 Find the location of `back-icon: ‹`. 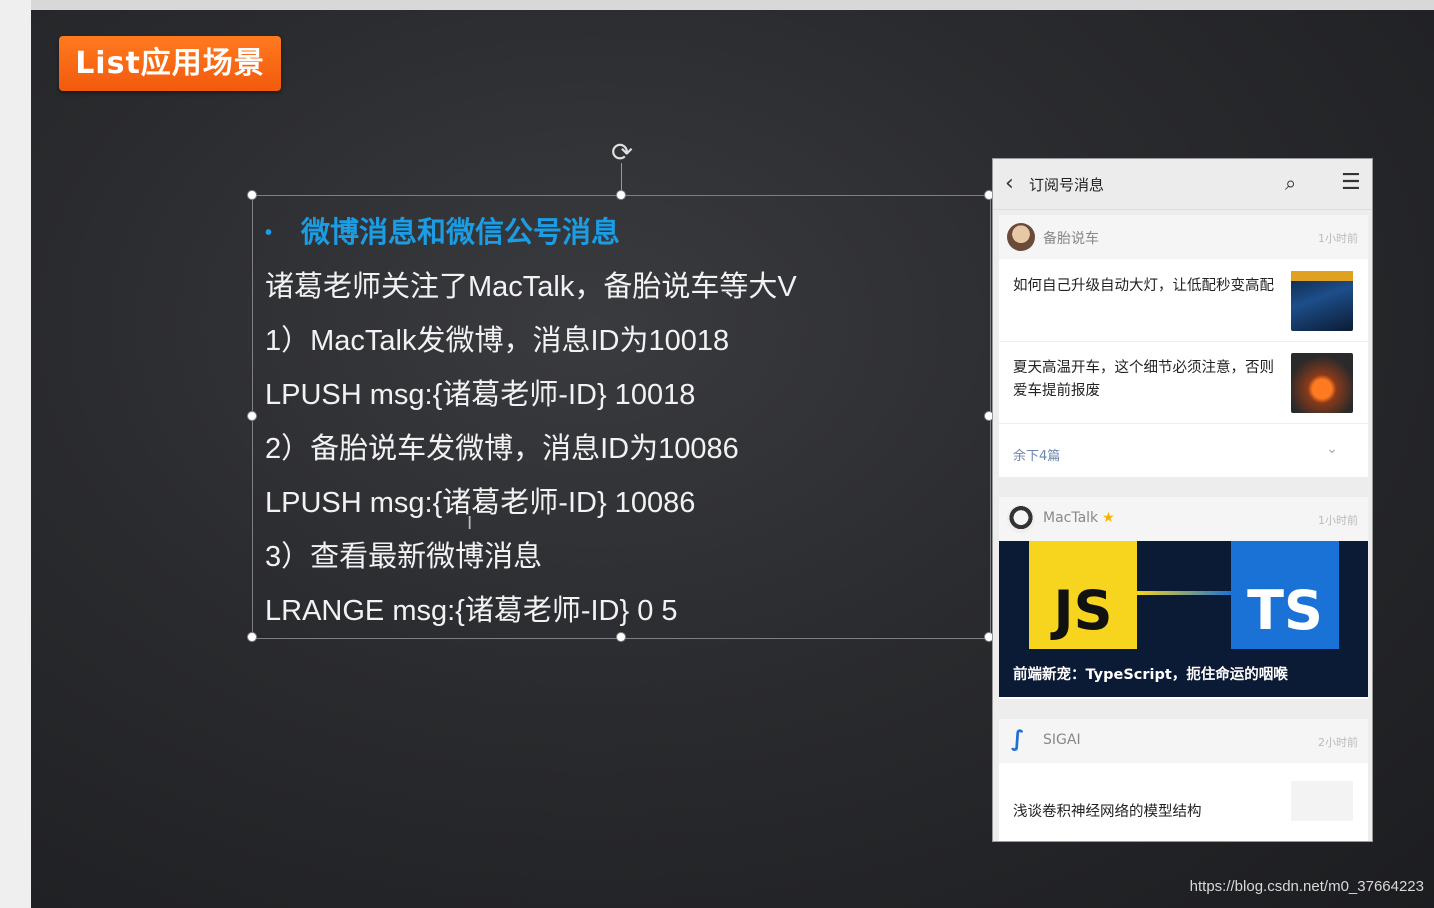

back-icon: ‹ is located at coordinates (1009, 183).